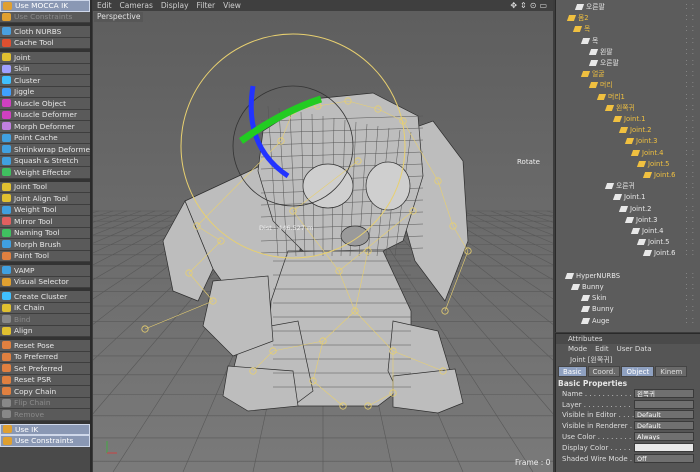 The height and width of the screenshot is (472, 700). I want to click on tool-jiggle: Jiggle, so click(45, 92).